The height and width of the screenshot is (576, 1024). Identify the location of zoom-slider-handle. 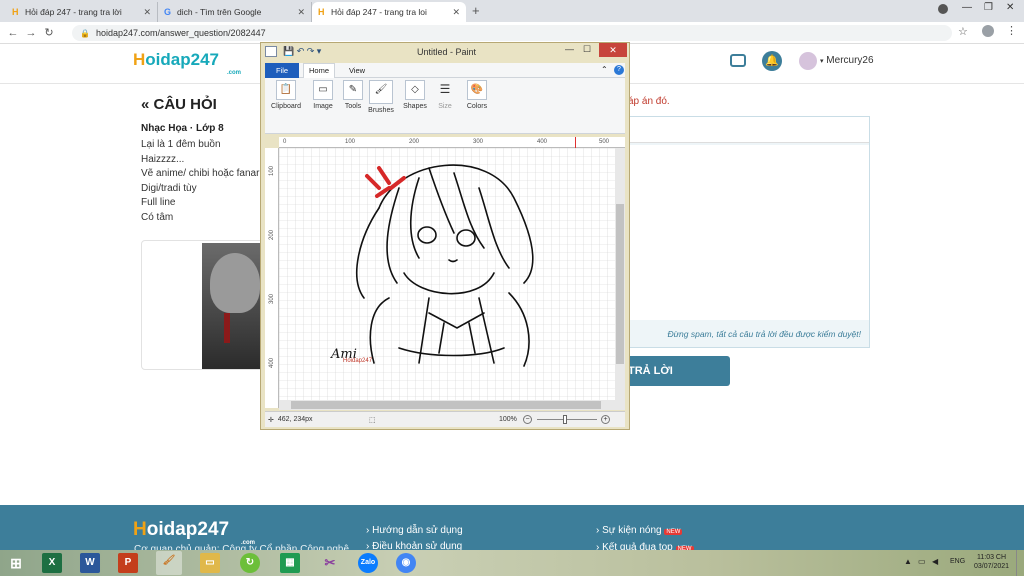
(565, 419).